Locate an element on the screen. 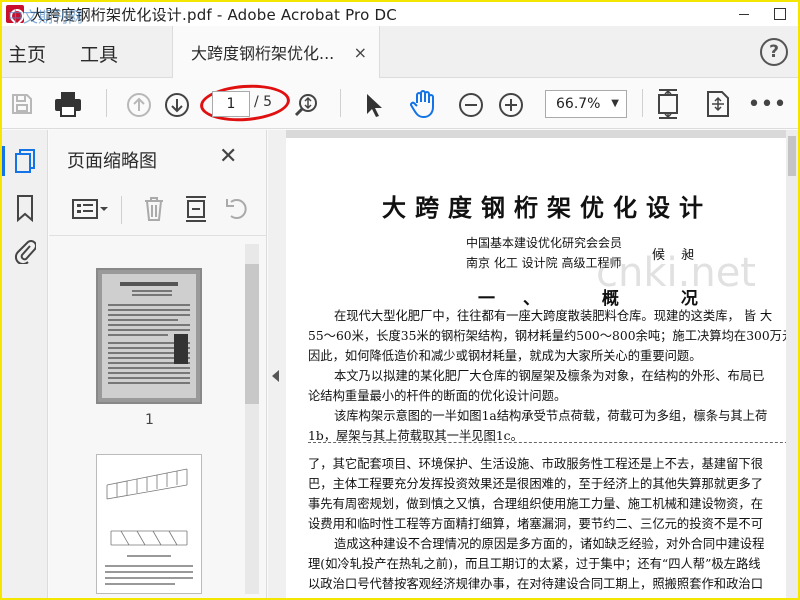  minimize-button is located at coordinates (744, 14).